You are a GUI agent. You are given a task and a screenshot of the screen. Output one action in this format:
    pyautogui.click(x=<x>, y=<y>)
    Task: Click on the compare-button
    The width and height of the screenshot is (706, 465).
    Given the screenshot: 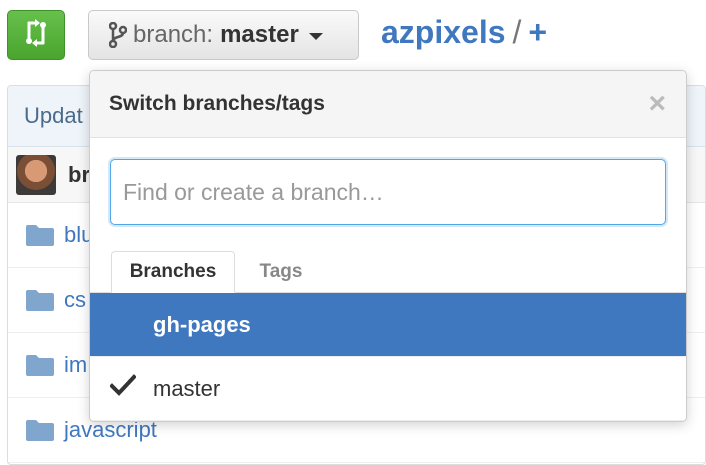 What is the action you would take?
    pyautogui.click(x=36, y=35)
    